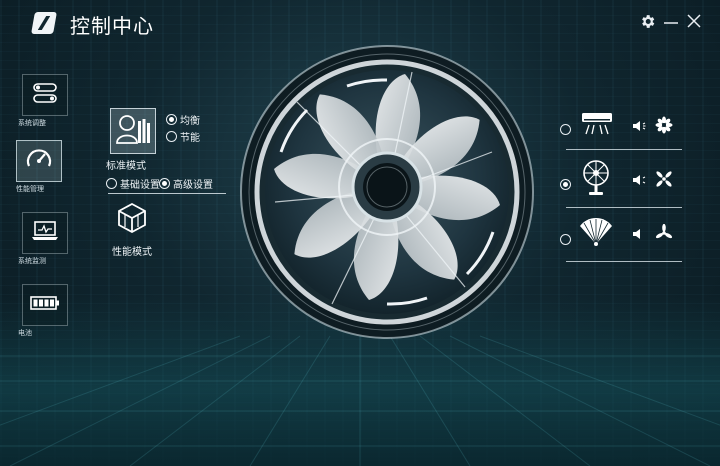 Image resolution: width=720 pixels, height=466 pixels. Describe the element at coordinates (664, 127) in the screenshot. I see `fan-dense-icon` at that location.